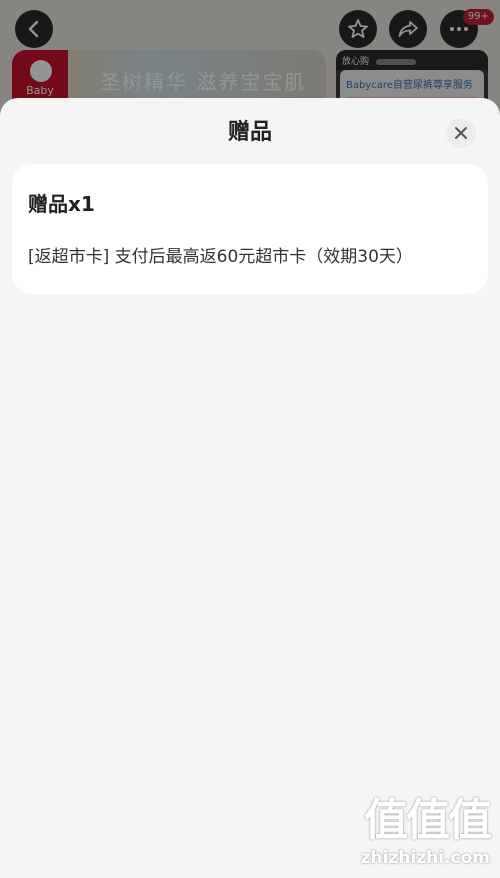 The width and height of the screenshot is (500, 878). I want to click on gift-card: 赠品x1 [返超市卡] 支付后最高返60元超市卡（效期30天）, so click(250, 229).